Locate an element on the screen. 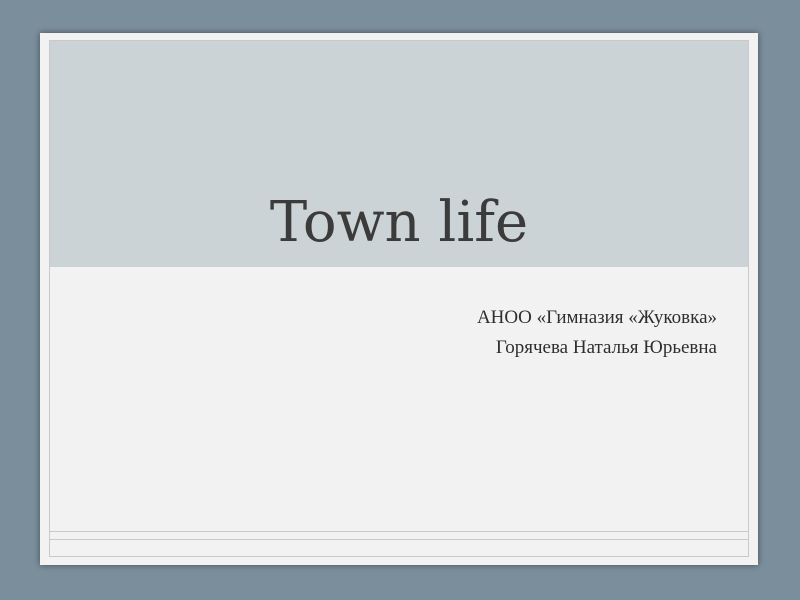  slide-title: Town life is located at coordinates (399, 222).